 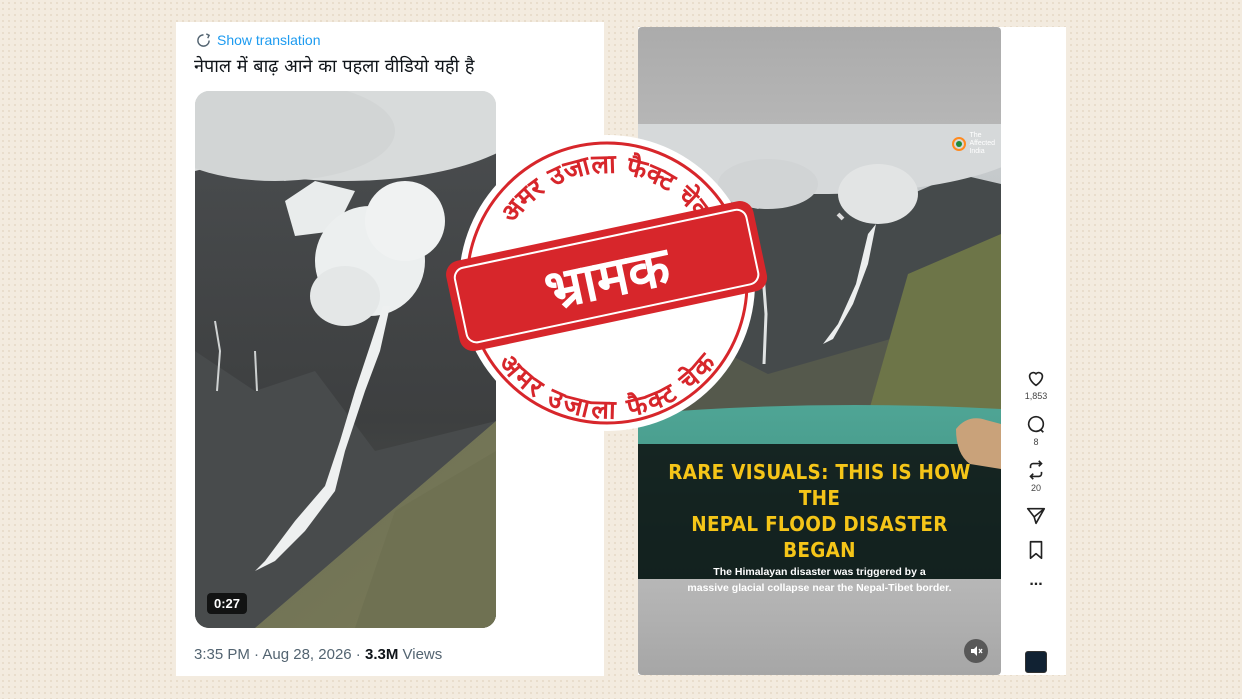 I want to click on channel-logo: The Affected India, so click(x=973, y=144).